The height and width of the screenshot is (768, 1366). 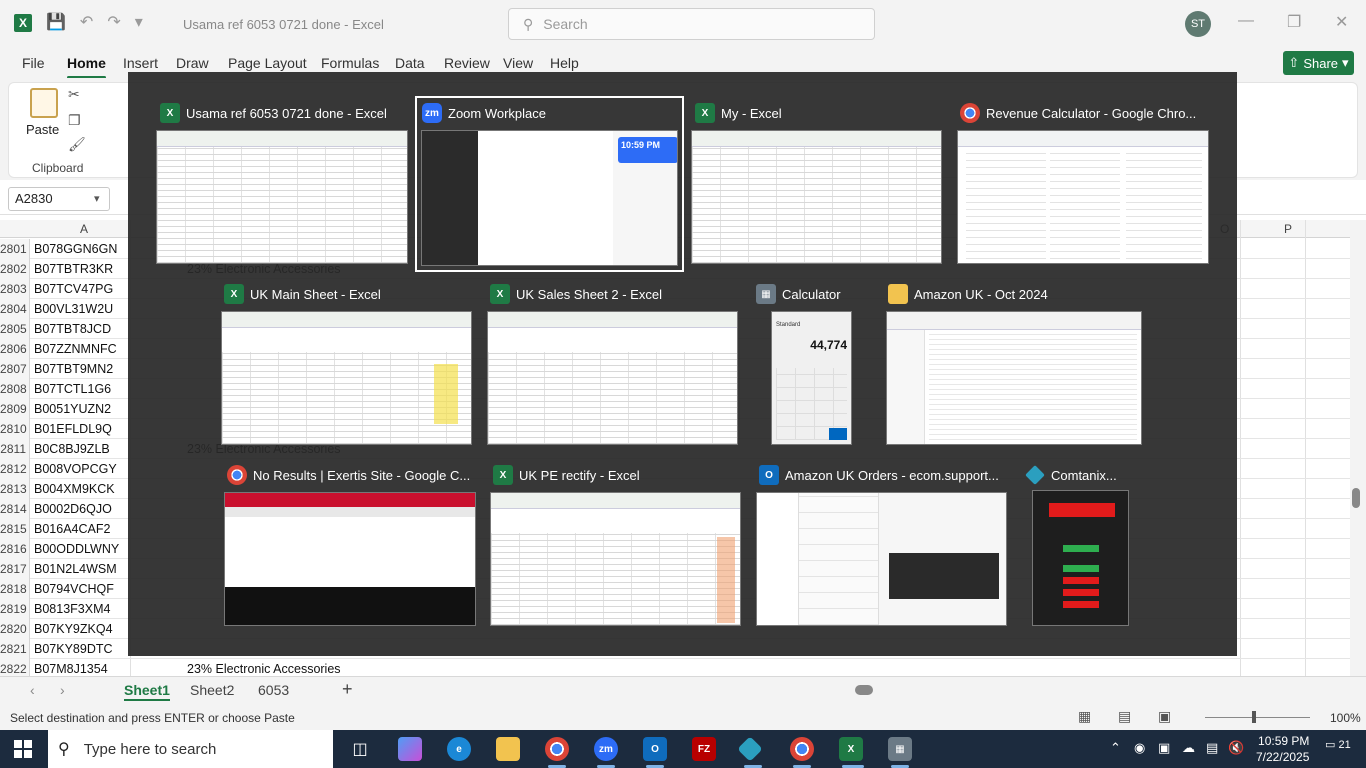 I want to click on cell-asin: B07TBT8JCD, so click(x=72, y=329).